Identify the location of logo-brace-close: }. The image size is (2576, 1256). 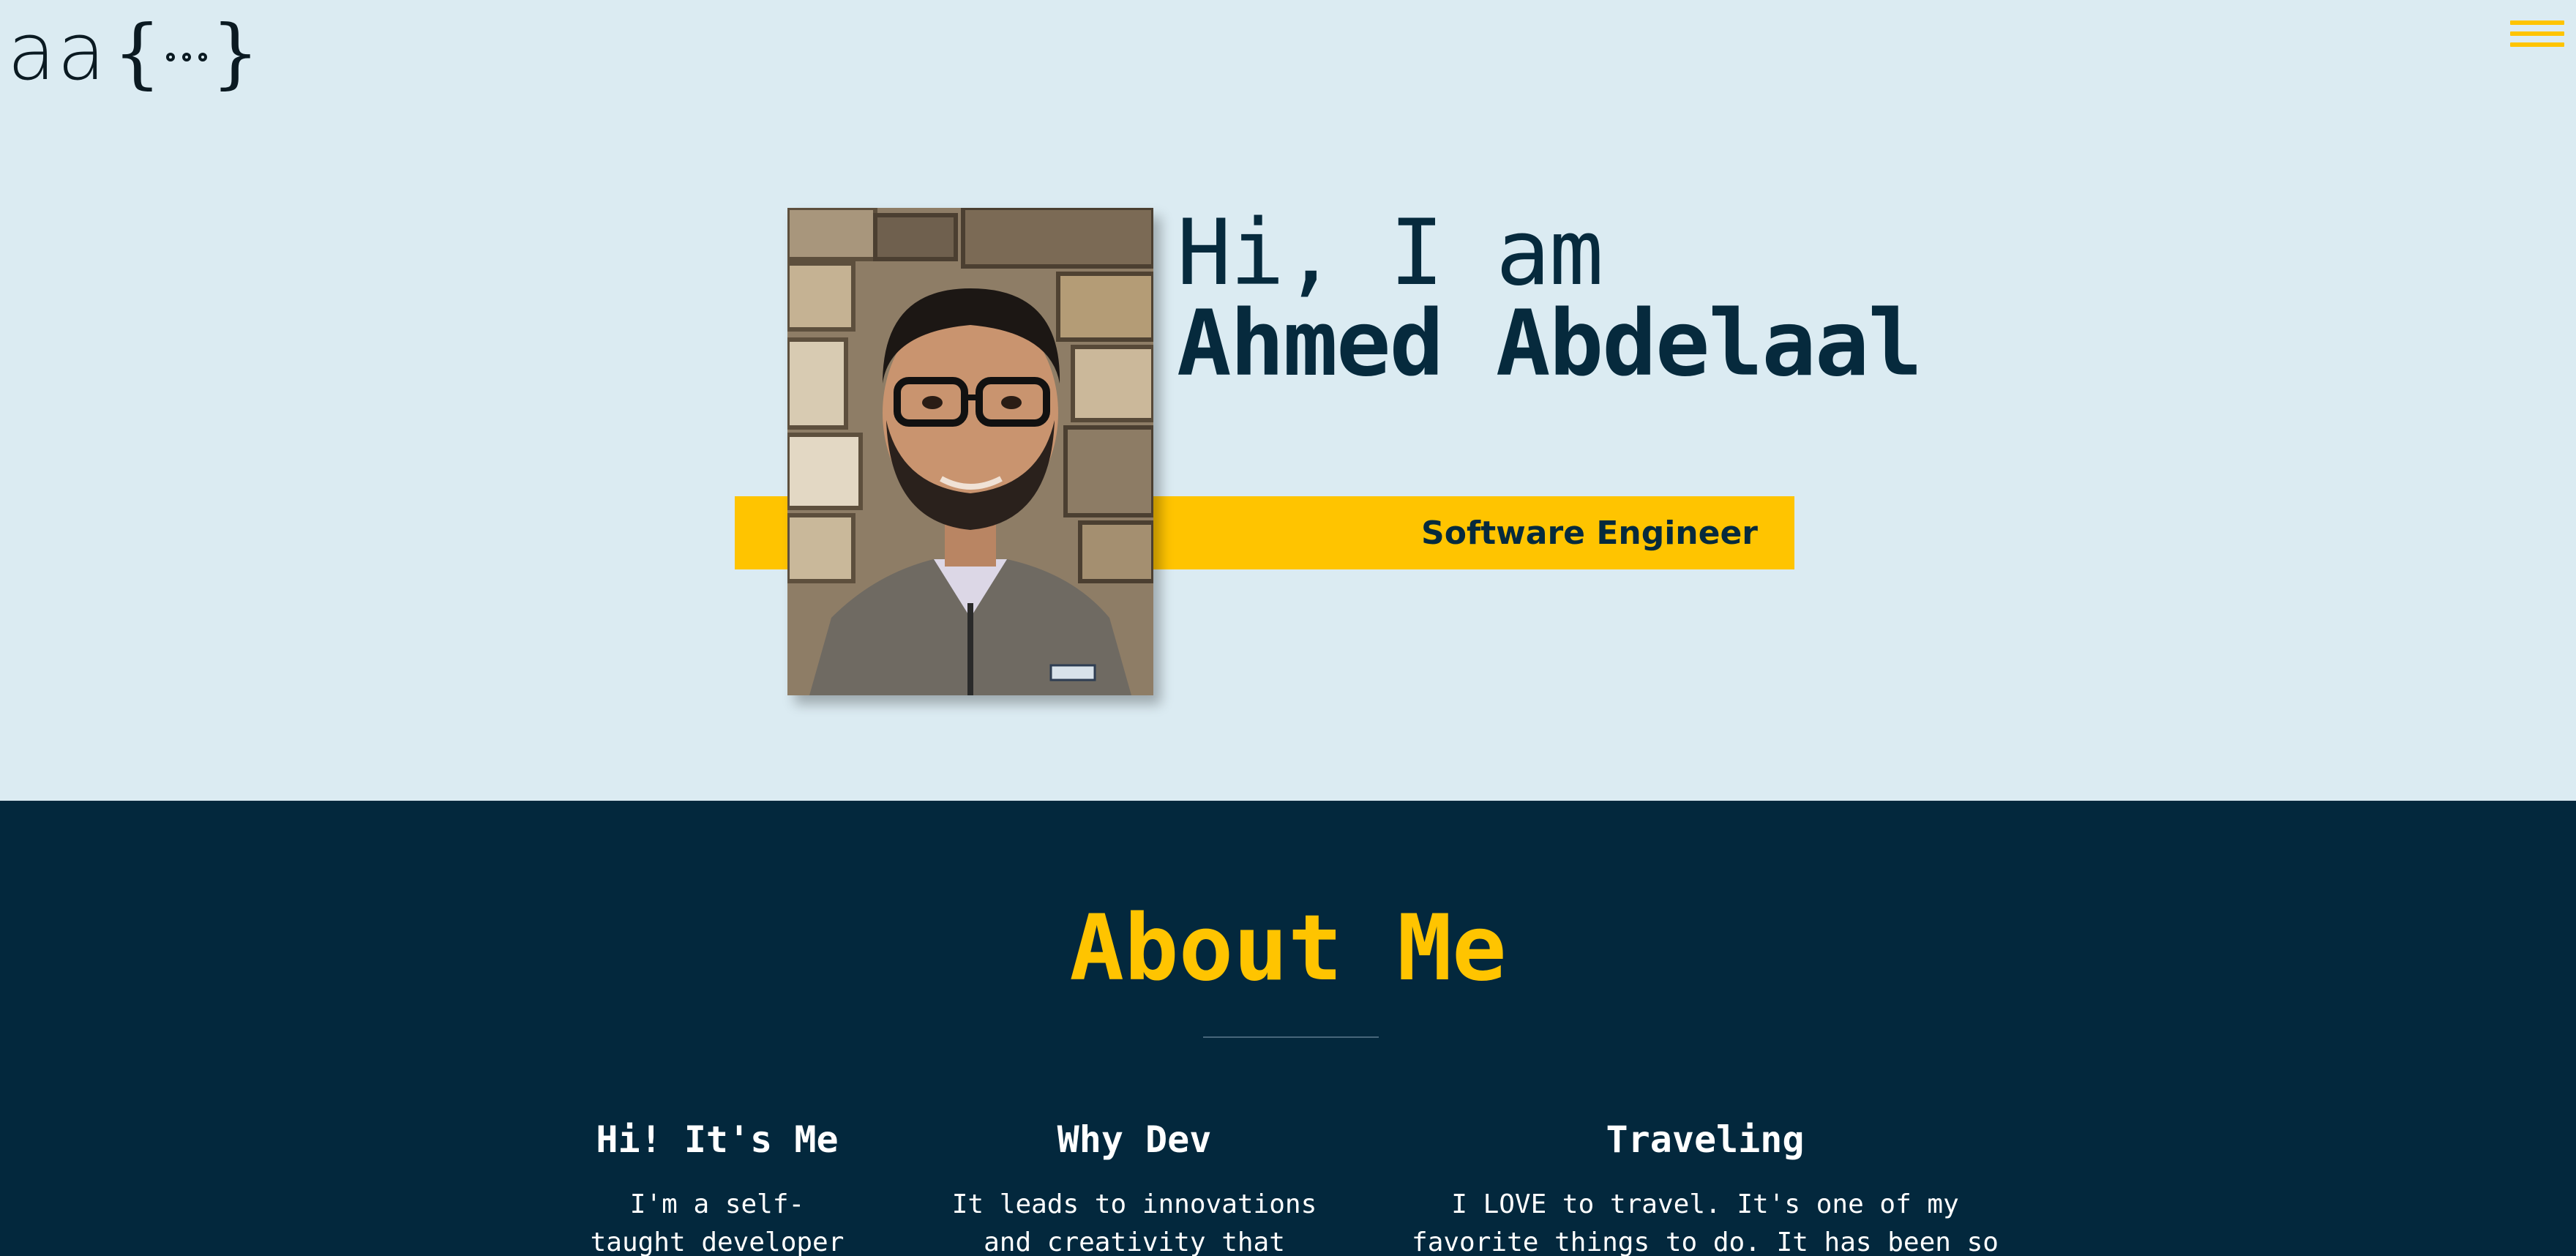
(235, 52).